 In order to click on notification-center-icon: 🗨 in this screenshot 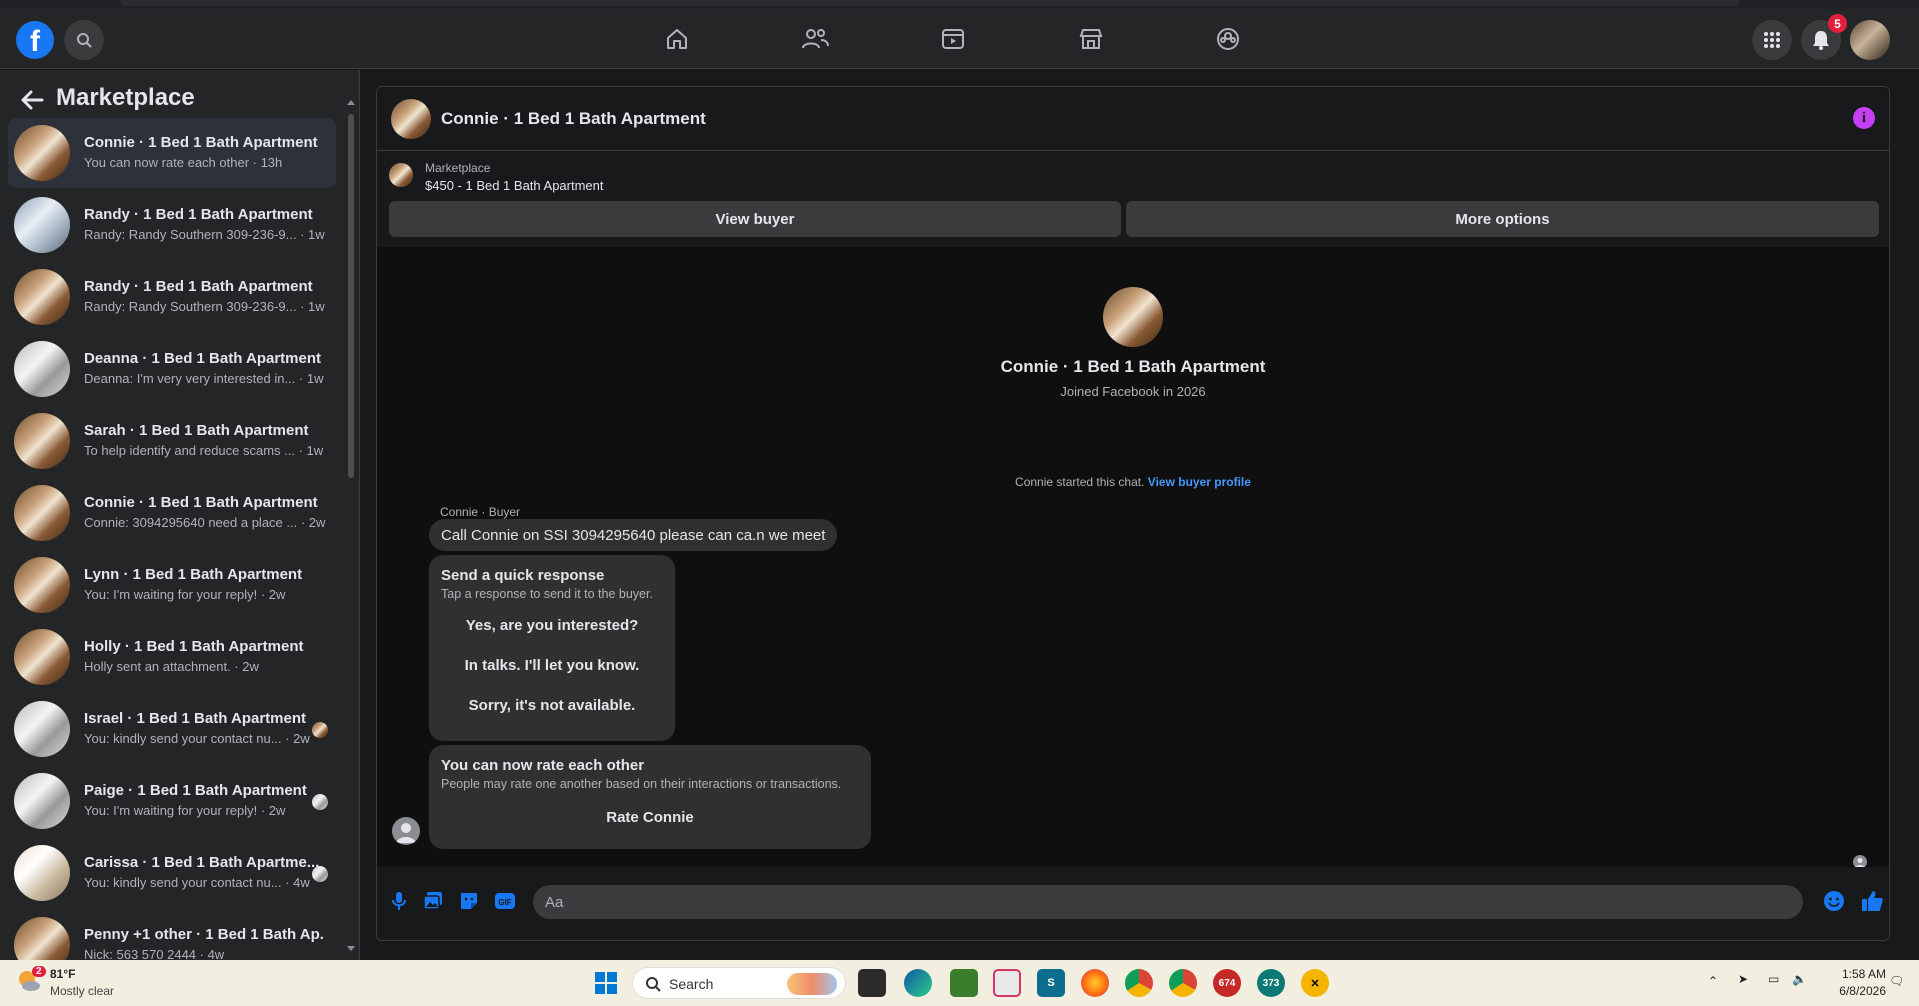, I will do `click(1896, 981)`.